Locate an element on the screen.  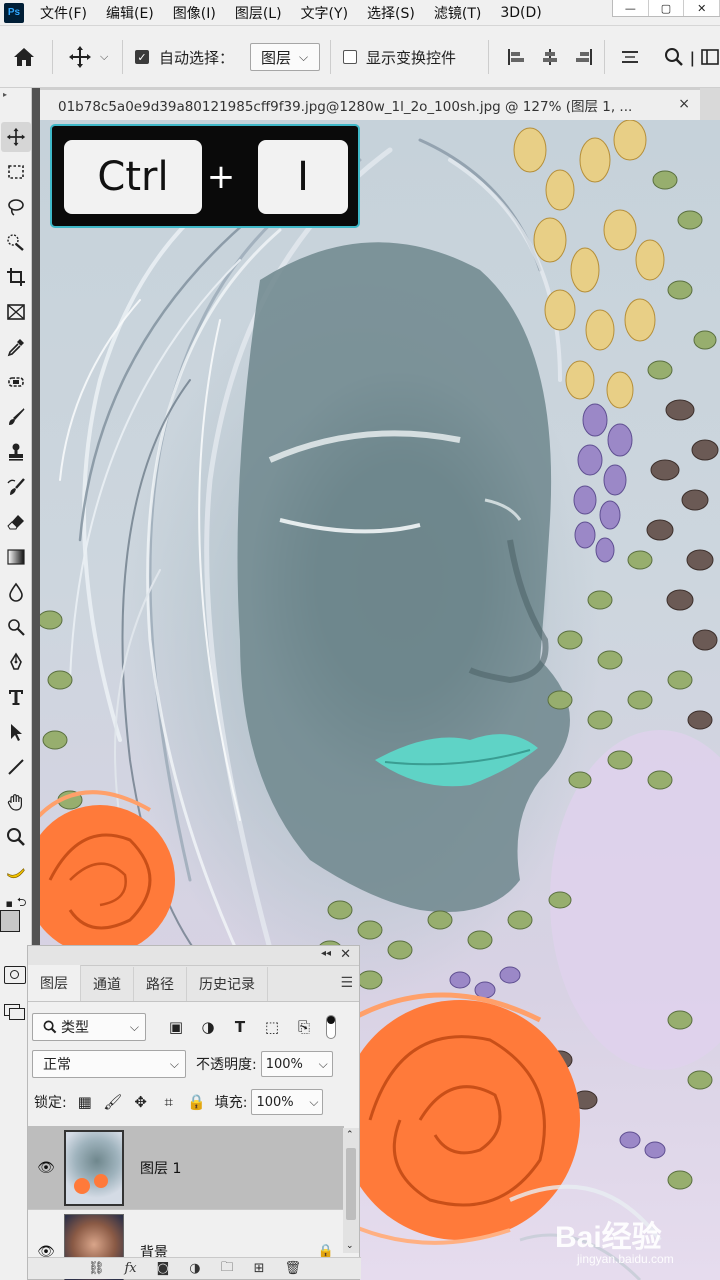
add-mask-icon: ◙ is located at coordinates (163, 1268).